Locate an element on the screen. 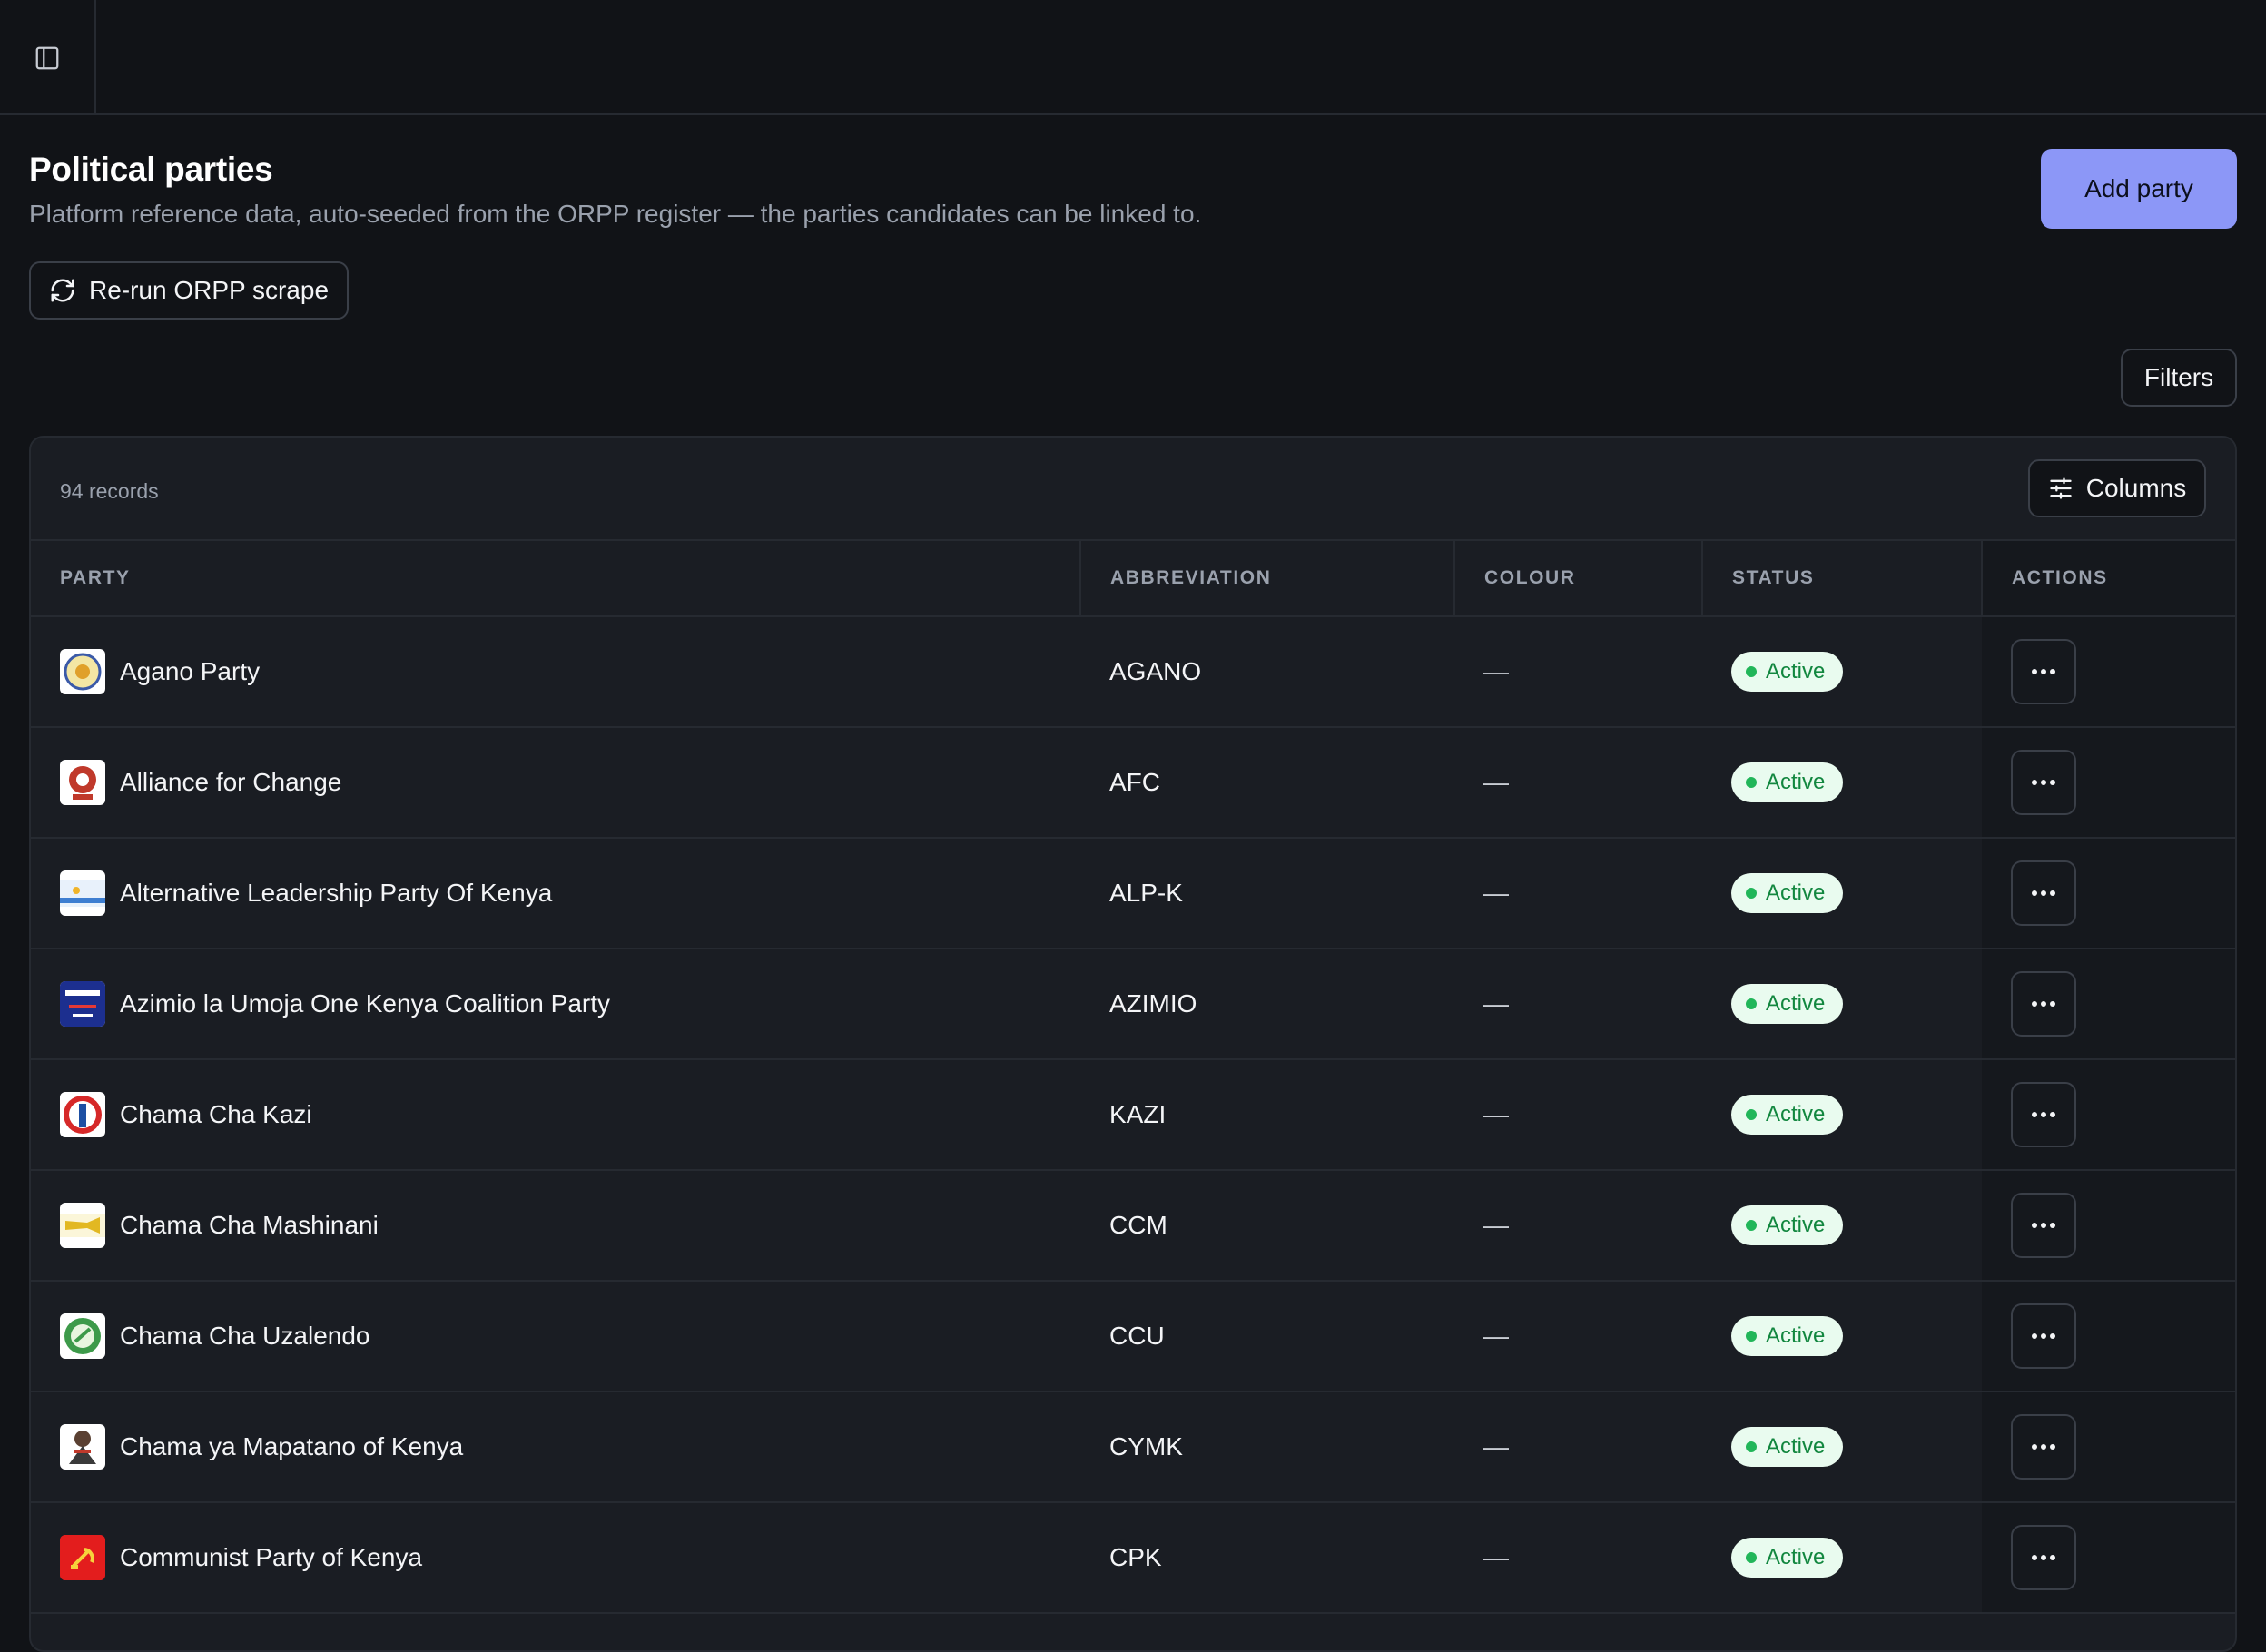  table-row: Communist Party of Kenya CPK — Active is located at coordinates (1133, 1557).